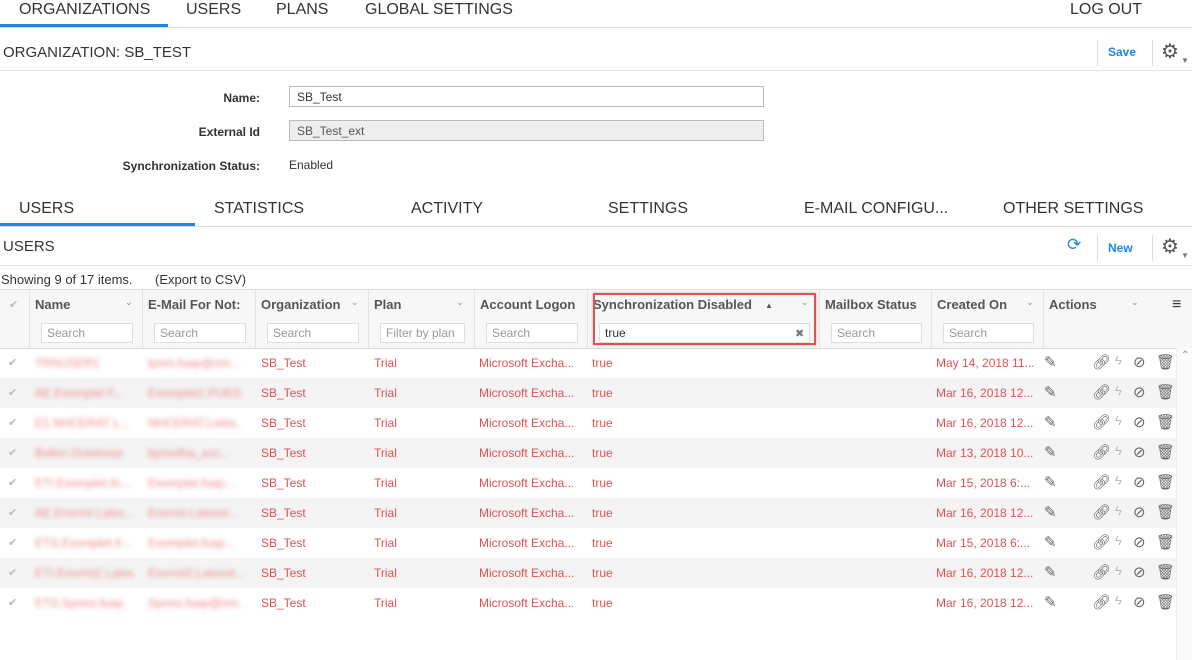 This screenshot has height=660, width=1192. I want to click on new-user-button: New, so click(1120, 248).